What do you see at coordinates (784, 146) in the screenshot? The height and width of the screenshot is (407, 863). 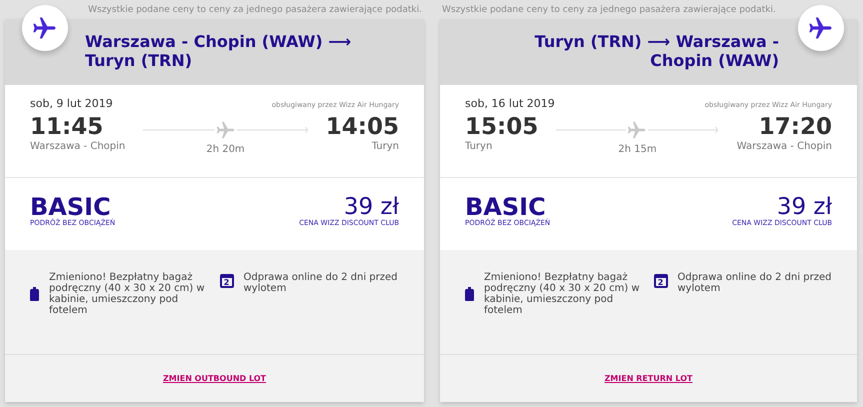 I see `arrival-airport: Warszawa - Chopin` at bounding box center [784, 146].